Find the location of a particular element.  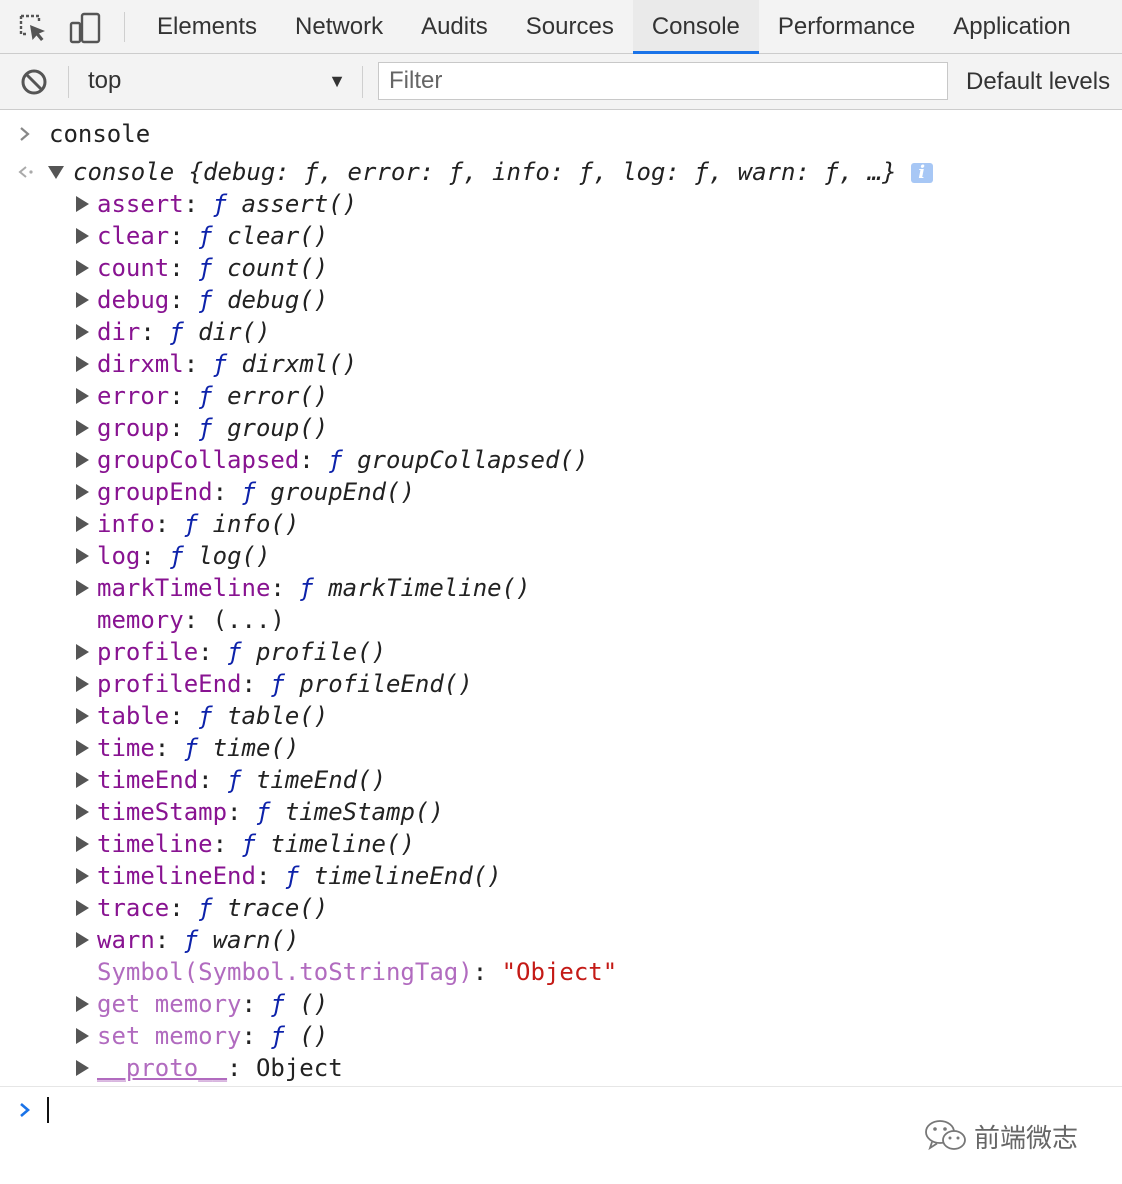

property-content: __proto__: Object is located at coordinates (220, 1068).